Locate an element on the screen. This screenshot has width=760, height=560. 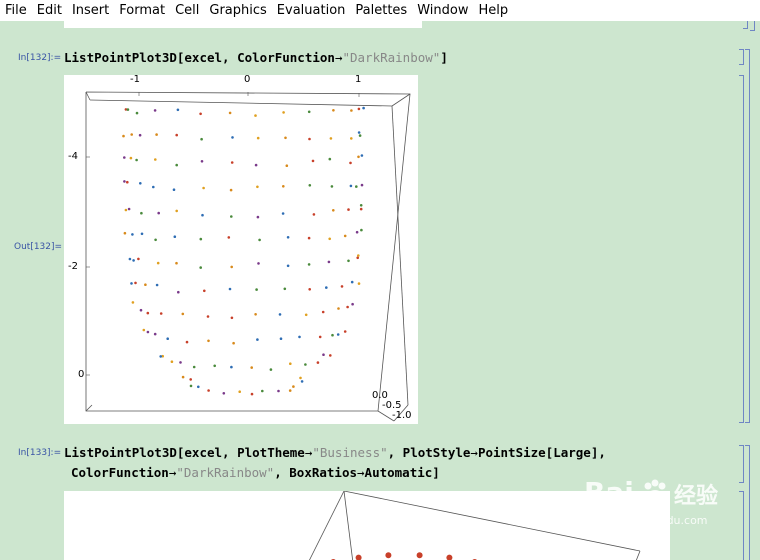
baidu-watermark: Bai 经验 jingyan.baidu.com is located at coordinates (668, 518).